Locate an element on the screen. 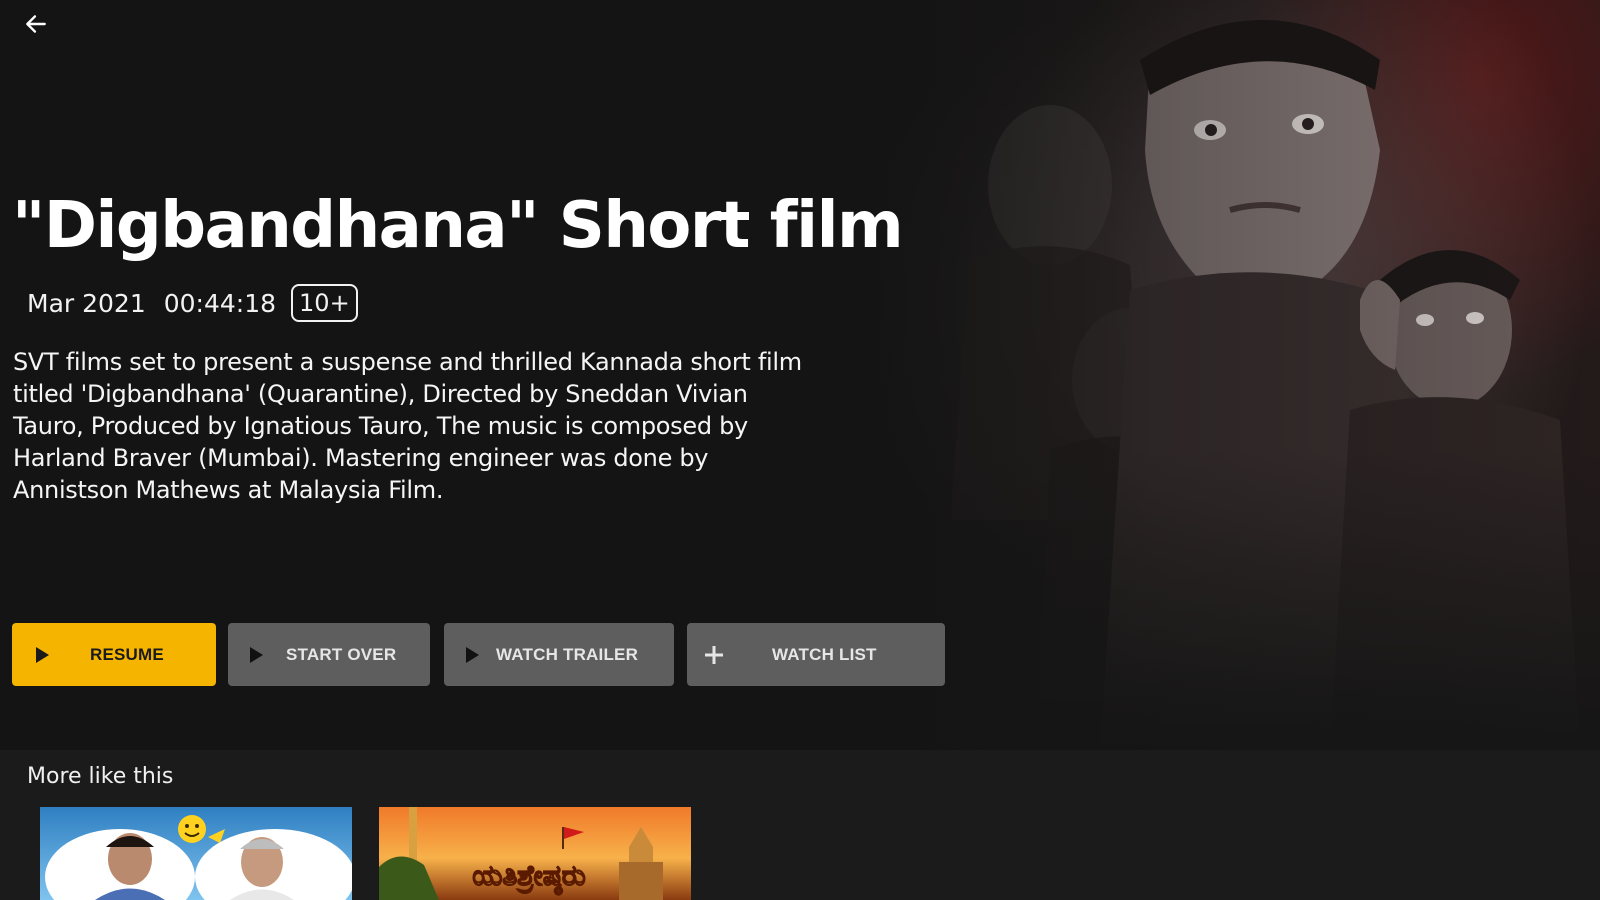 The height and width of the screenshot is (900, 1600). recommendation-card is located at coordinates (196, 853).